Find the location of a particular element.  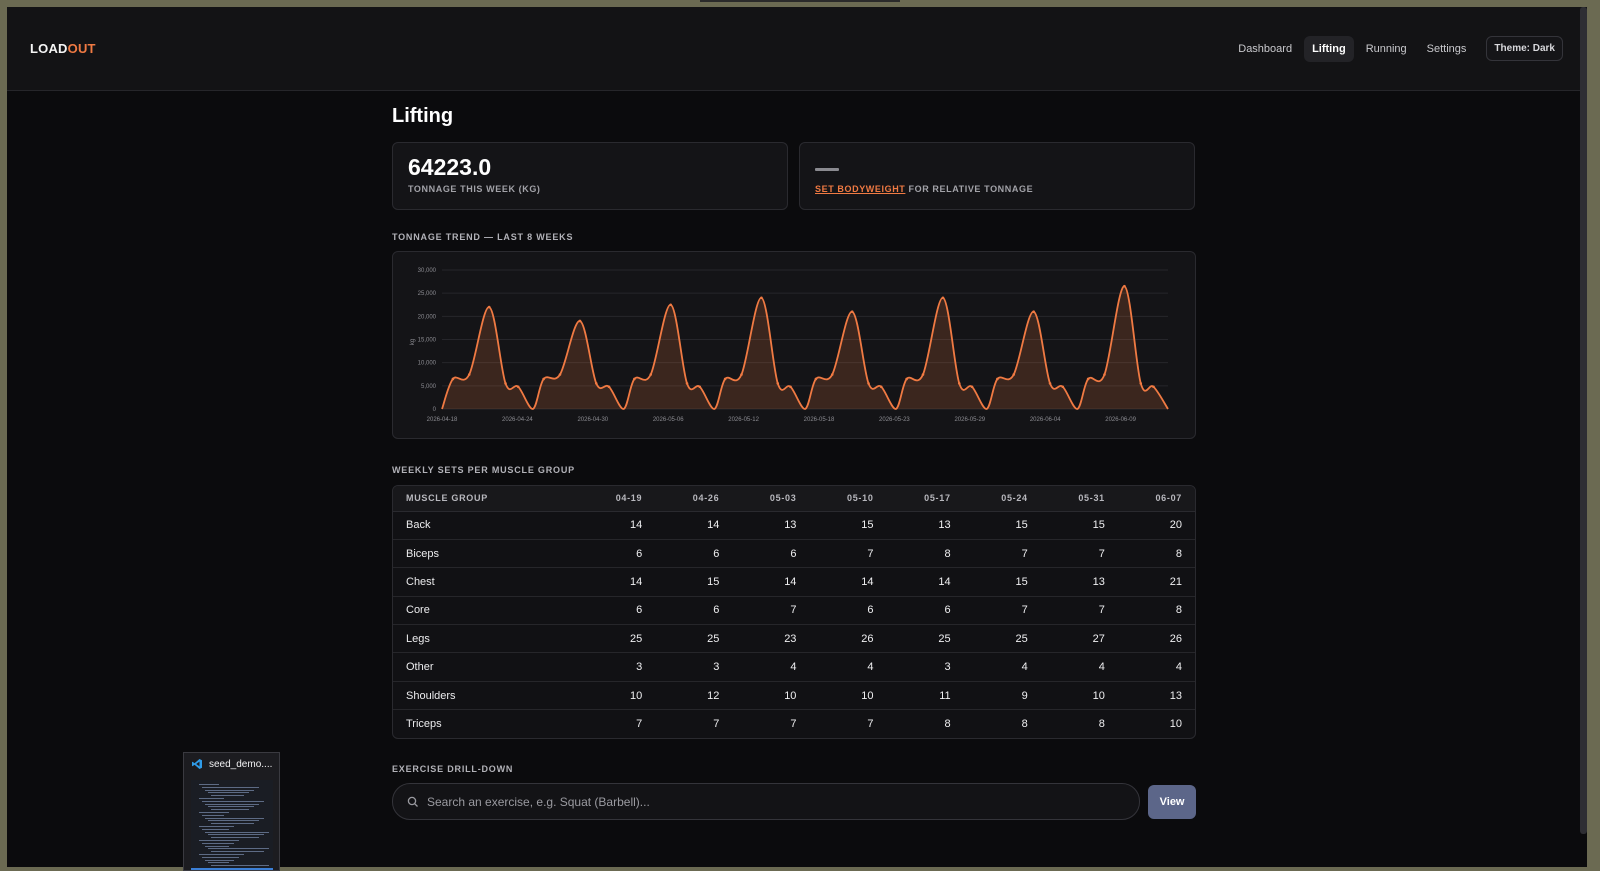

bodyweight-label: SET BODYWEIGHT FOR RELATIVE TONNAGE is located at coordinates (997, 189).